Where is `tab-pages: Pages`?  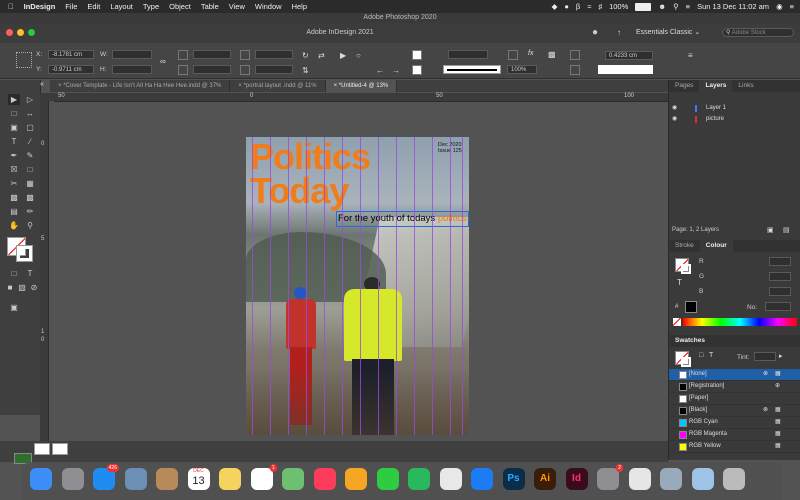 tab-pages: Pages is located at coordinates (684, 86).